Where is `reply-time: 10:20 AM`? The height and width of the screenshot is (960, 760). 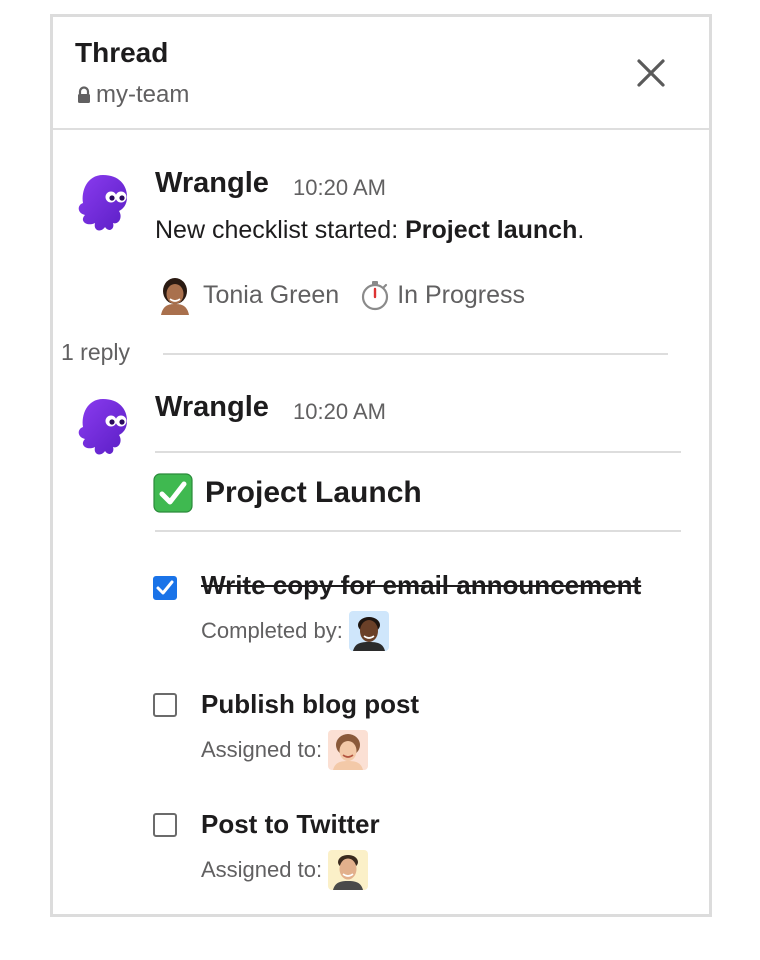 reply-time: 10:20 AM is located at coordinates (339, 412).